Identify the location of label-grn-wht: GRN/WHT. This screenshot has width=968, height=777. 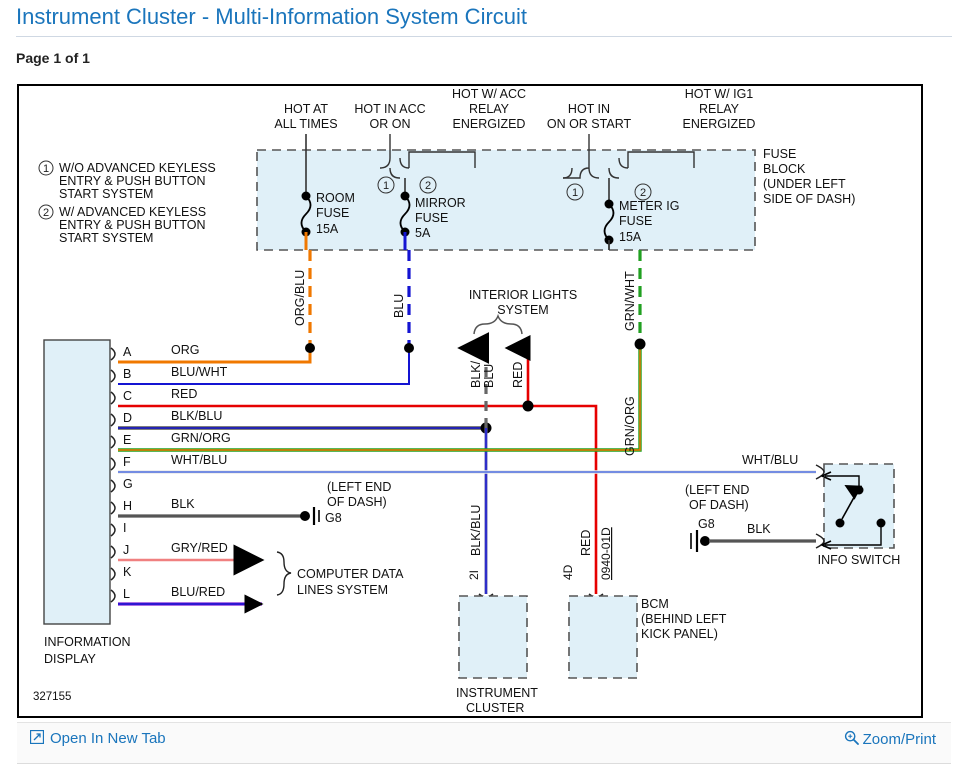
(630, 301).